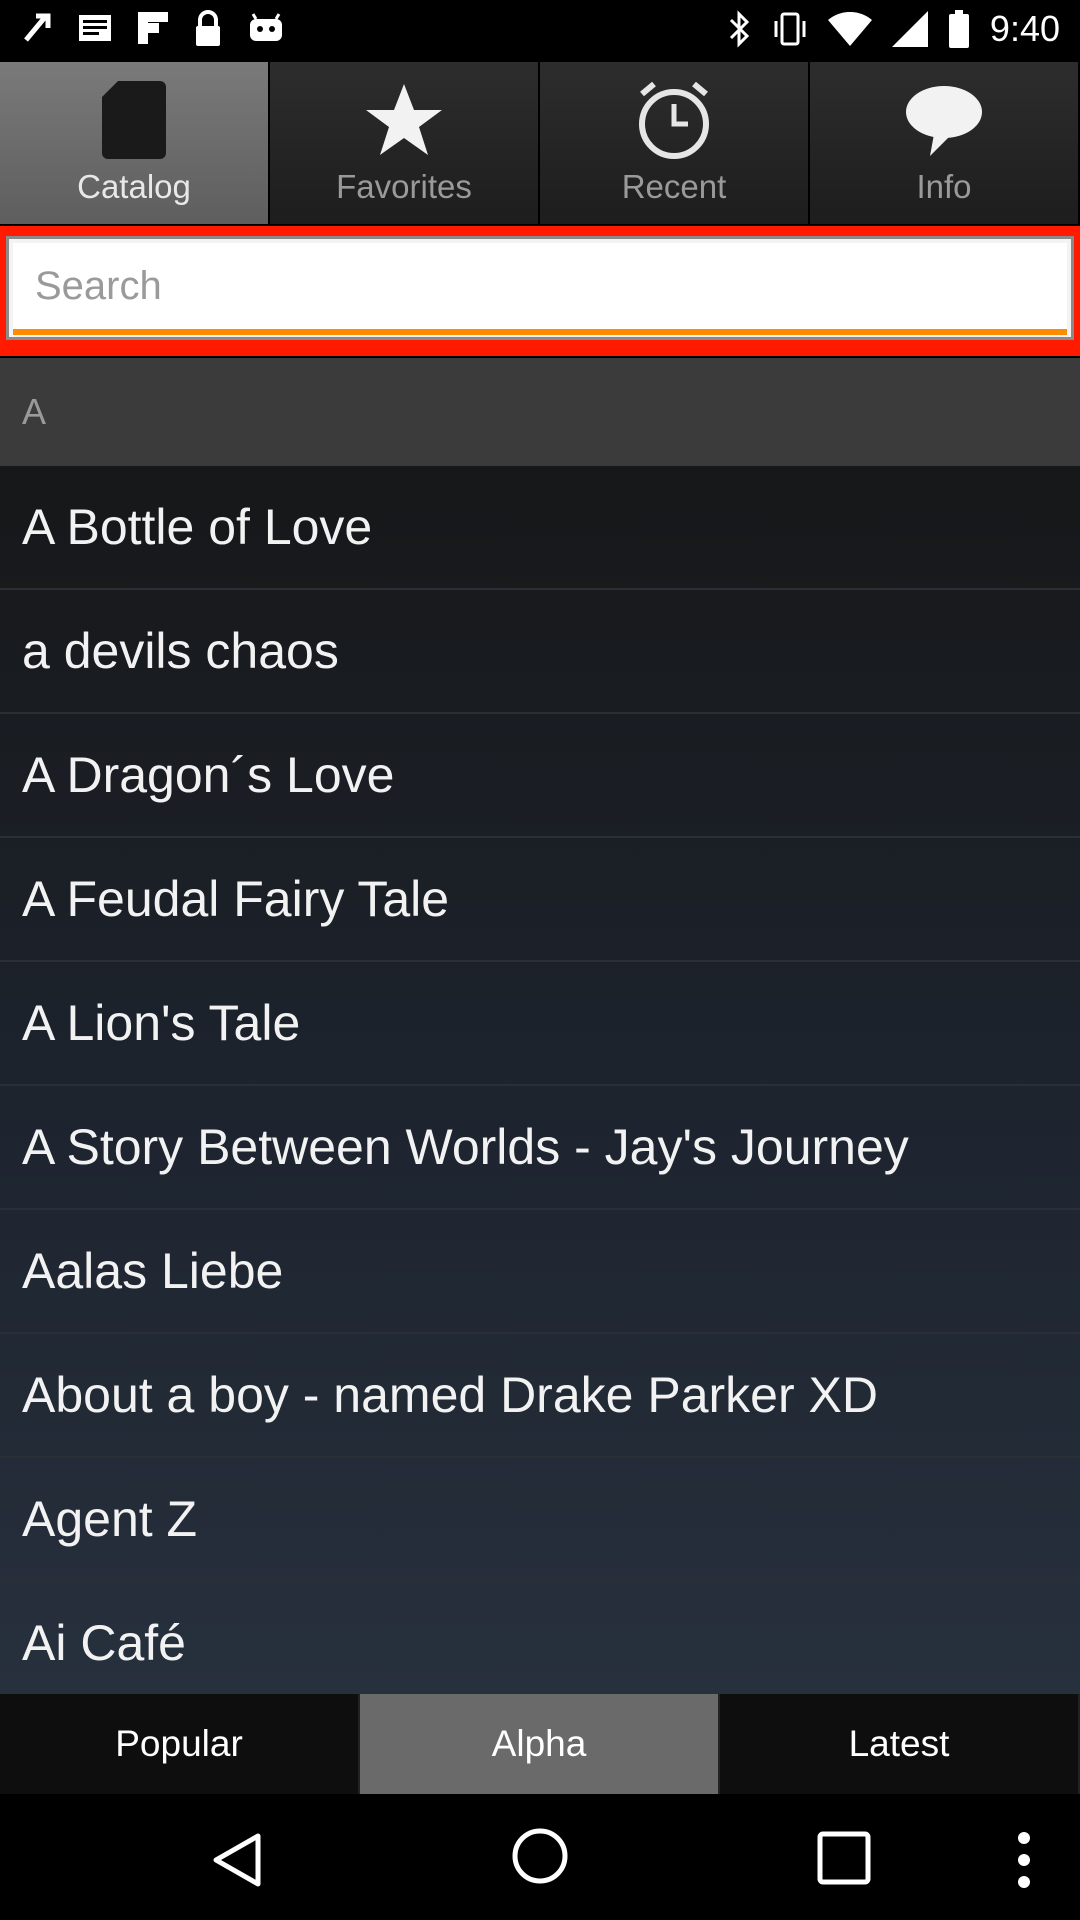  What do you see at coordinates (849, 29) in the screenshot?
I see `wifi-icon` at bounding box center [849, 29].